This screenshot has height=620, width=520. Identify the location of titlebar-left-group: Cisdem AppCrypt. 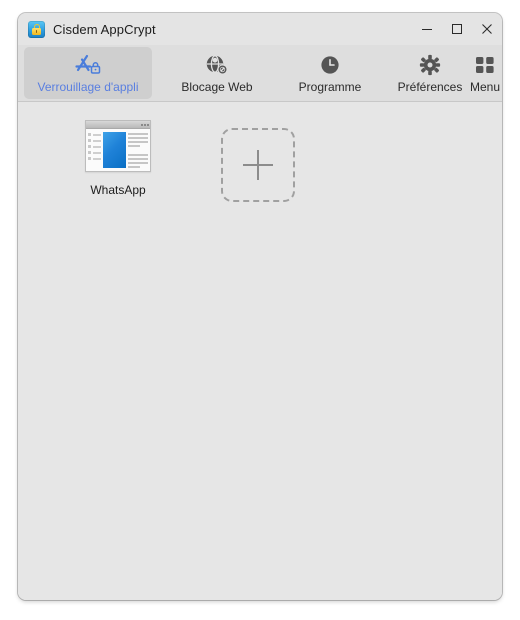
(87, 29).